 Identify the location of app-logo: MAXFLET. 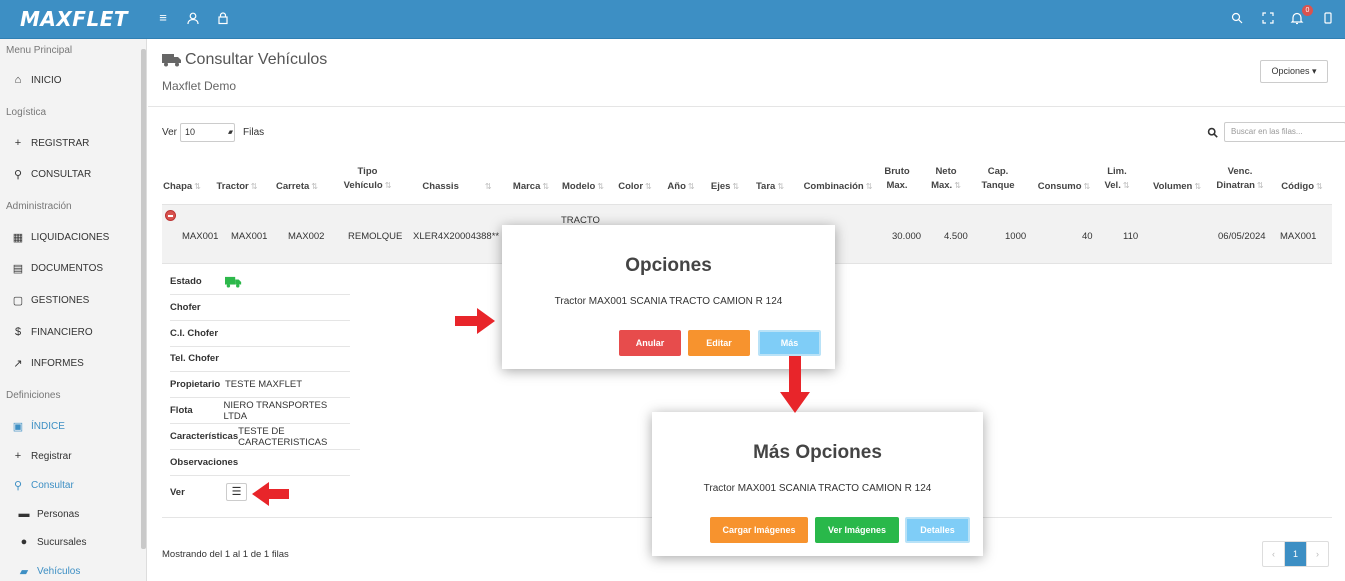
(74, 19).